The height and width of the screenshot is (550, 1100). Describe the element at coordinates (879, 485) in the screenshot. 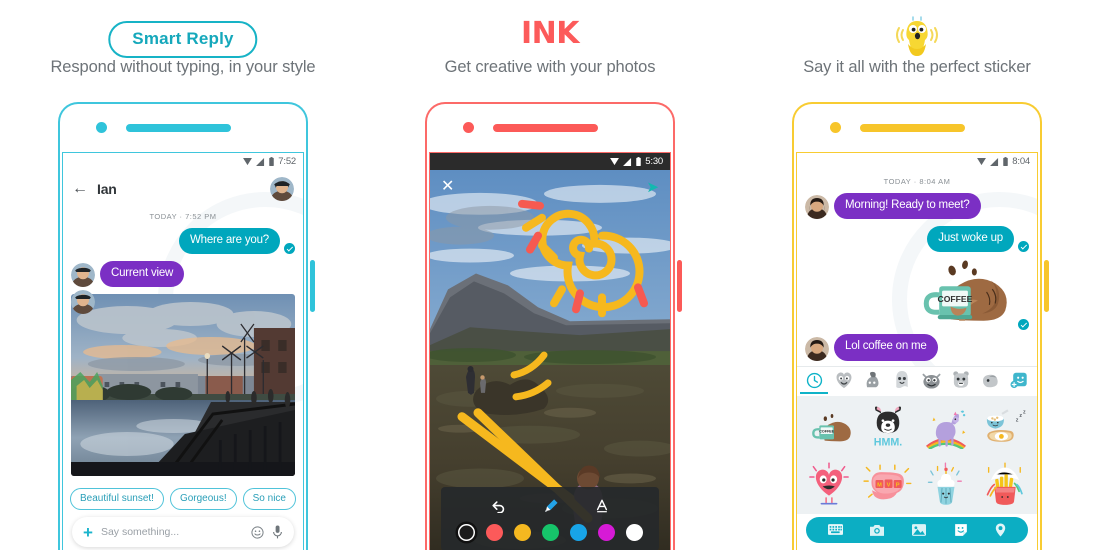

I see `svg-text: M` at that location.